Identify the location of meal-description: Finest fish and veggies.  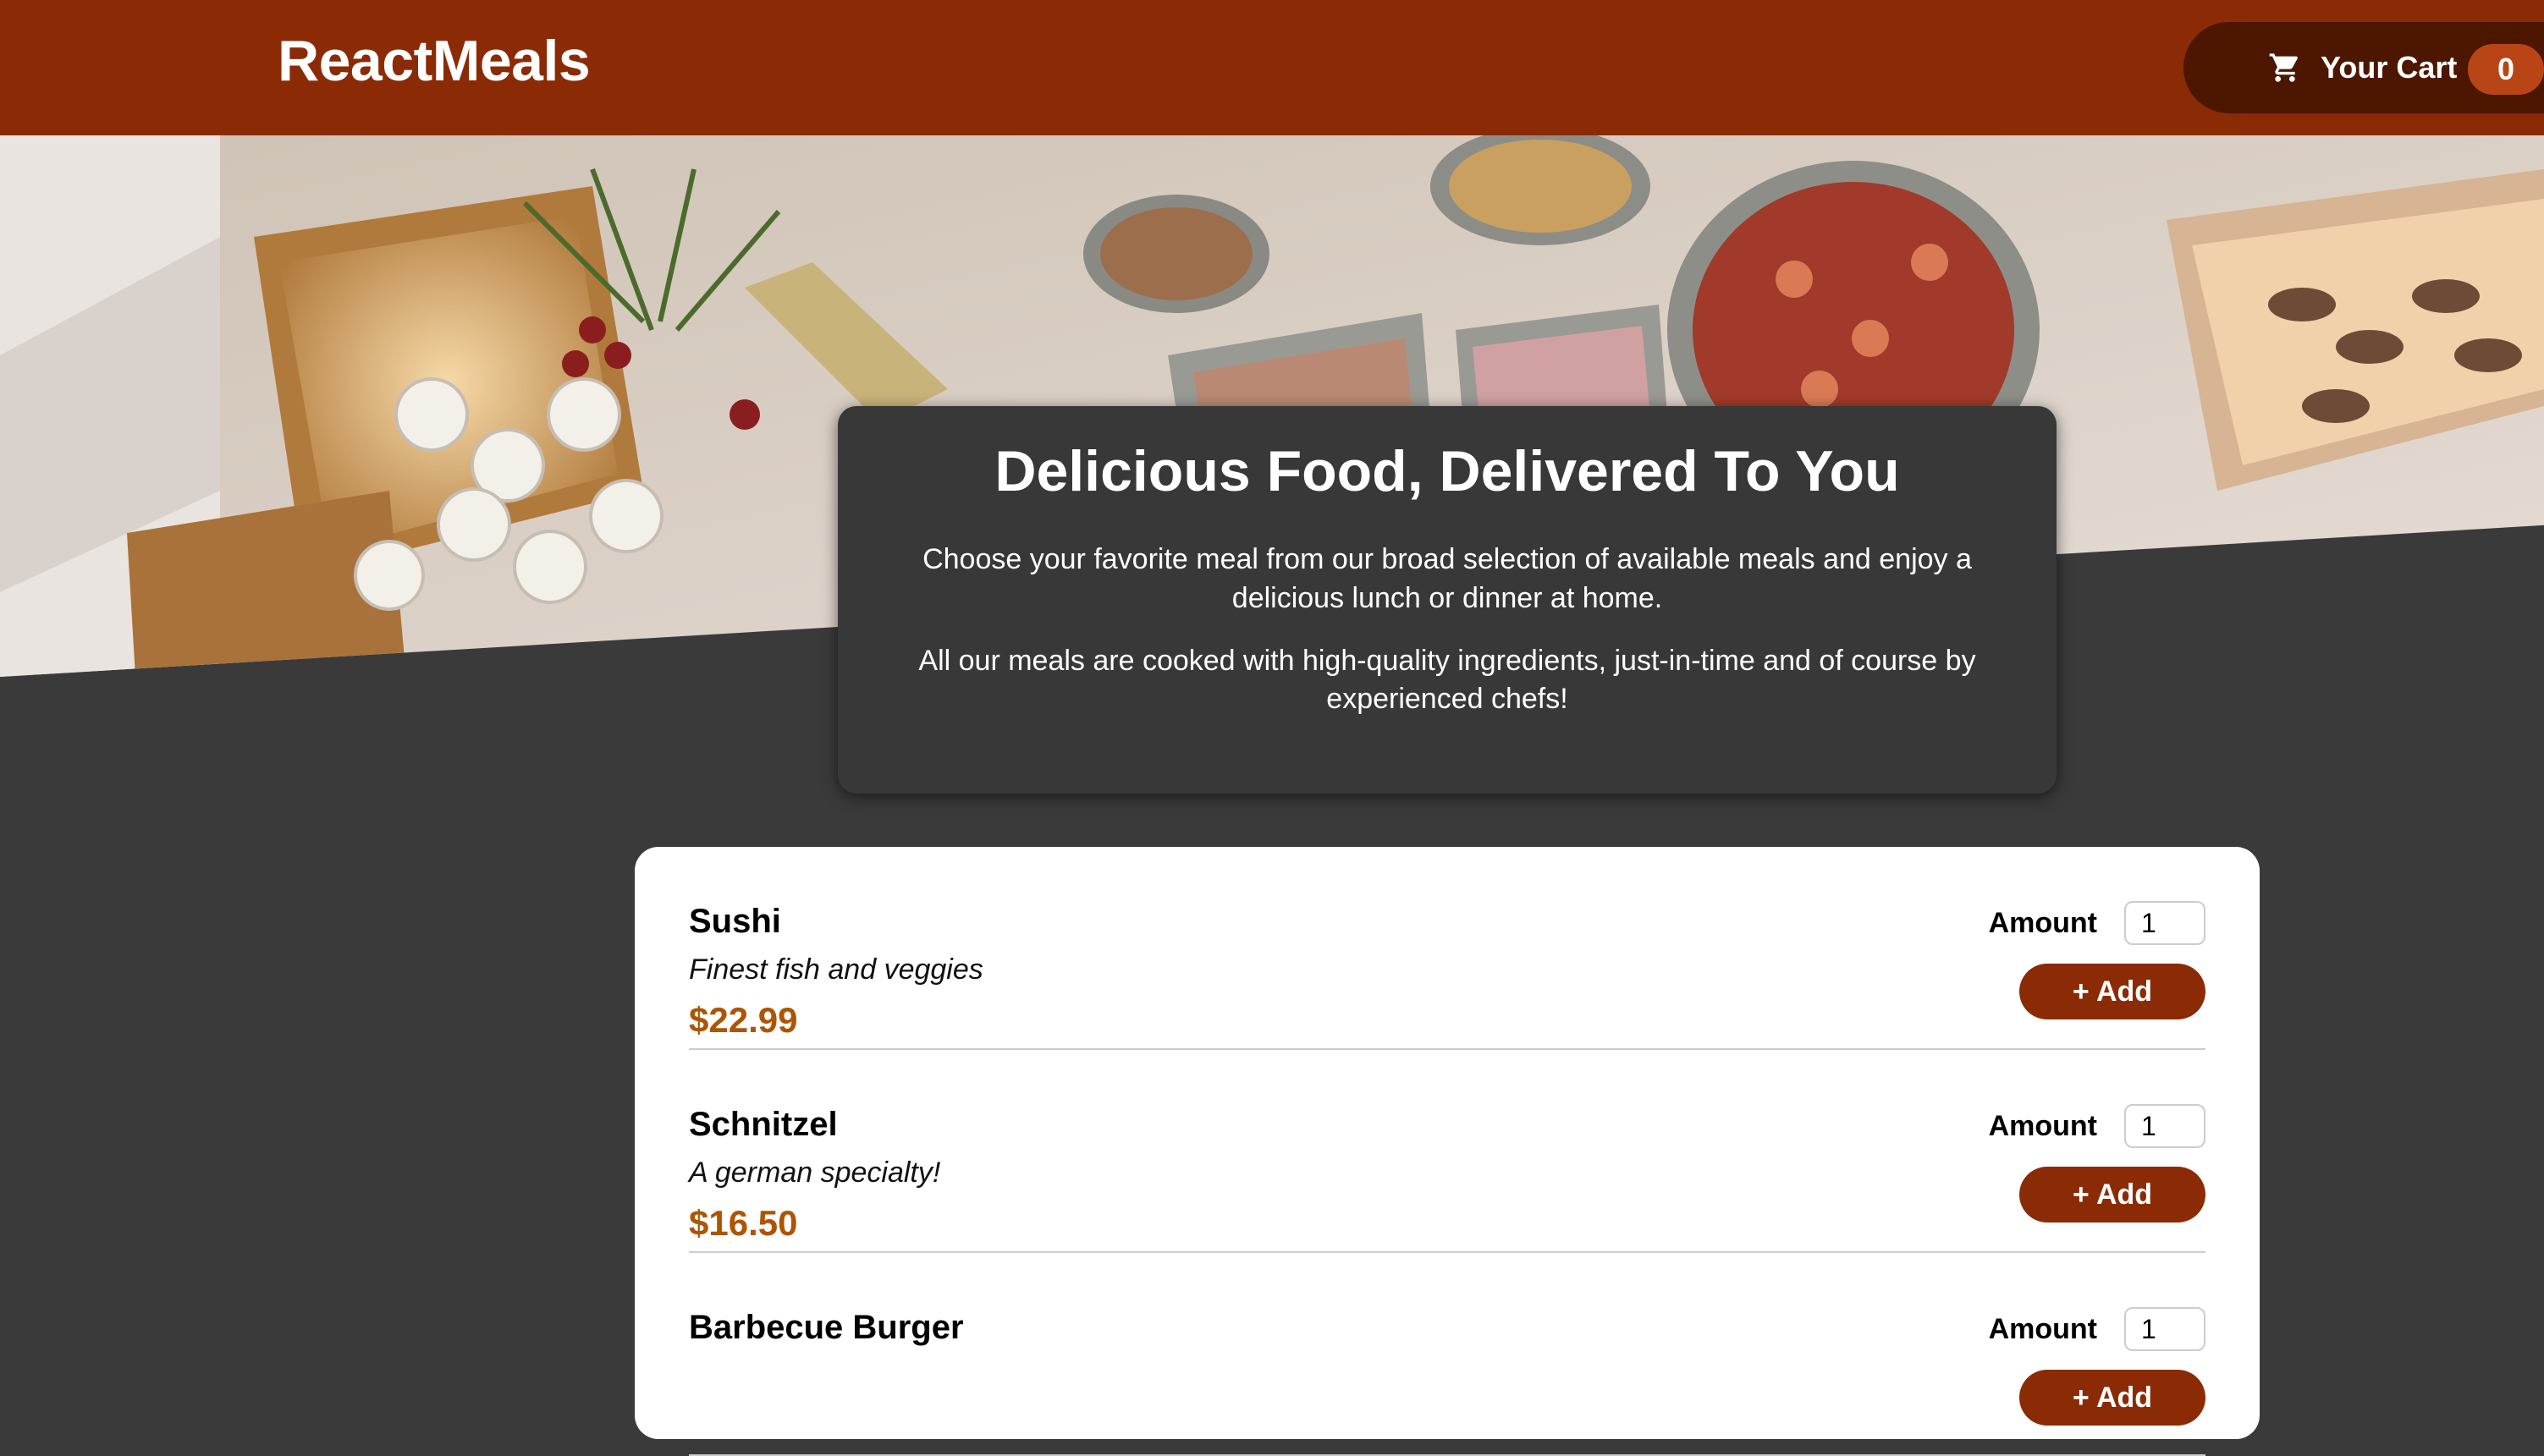
(836, 969).